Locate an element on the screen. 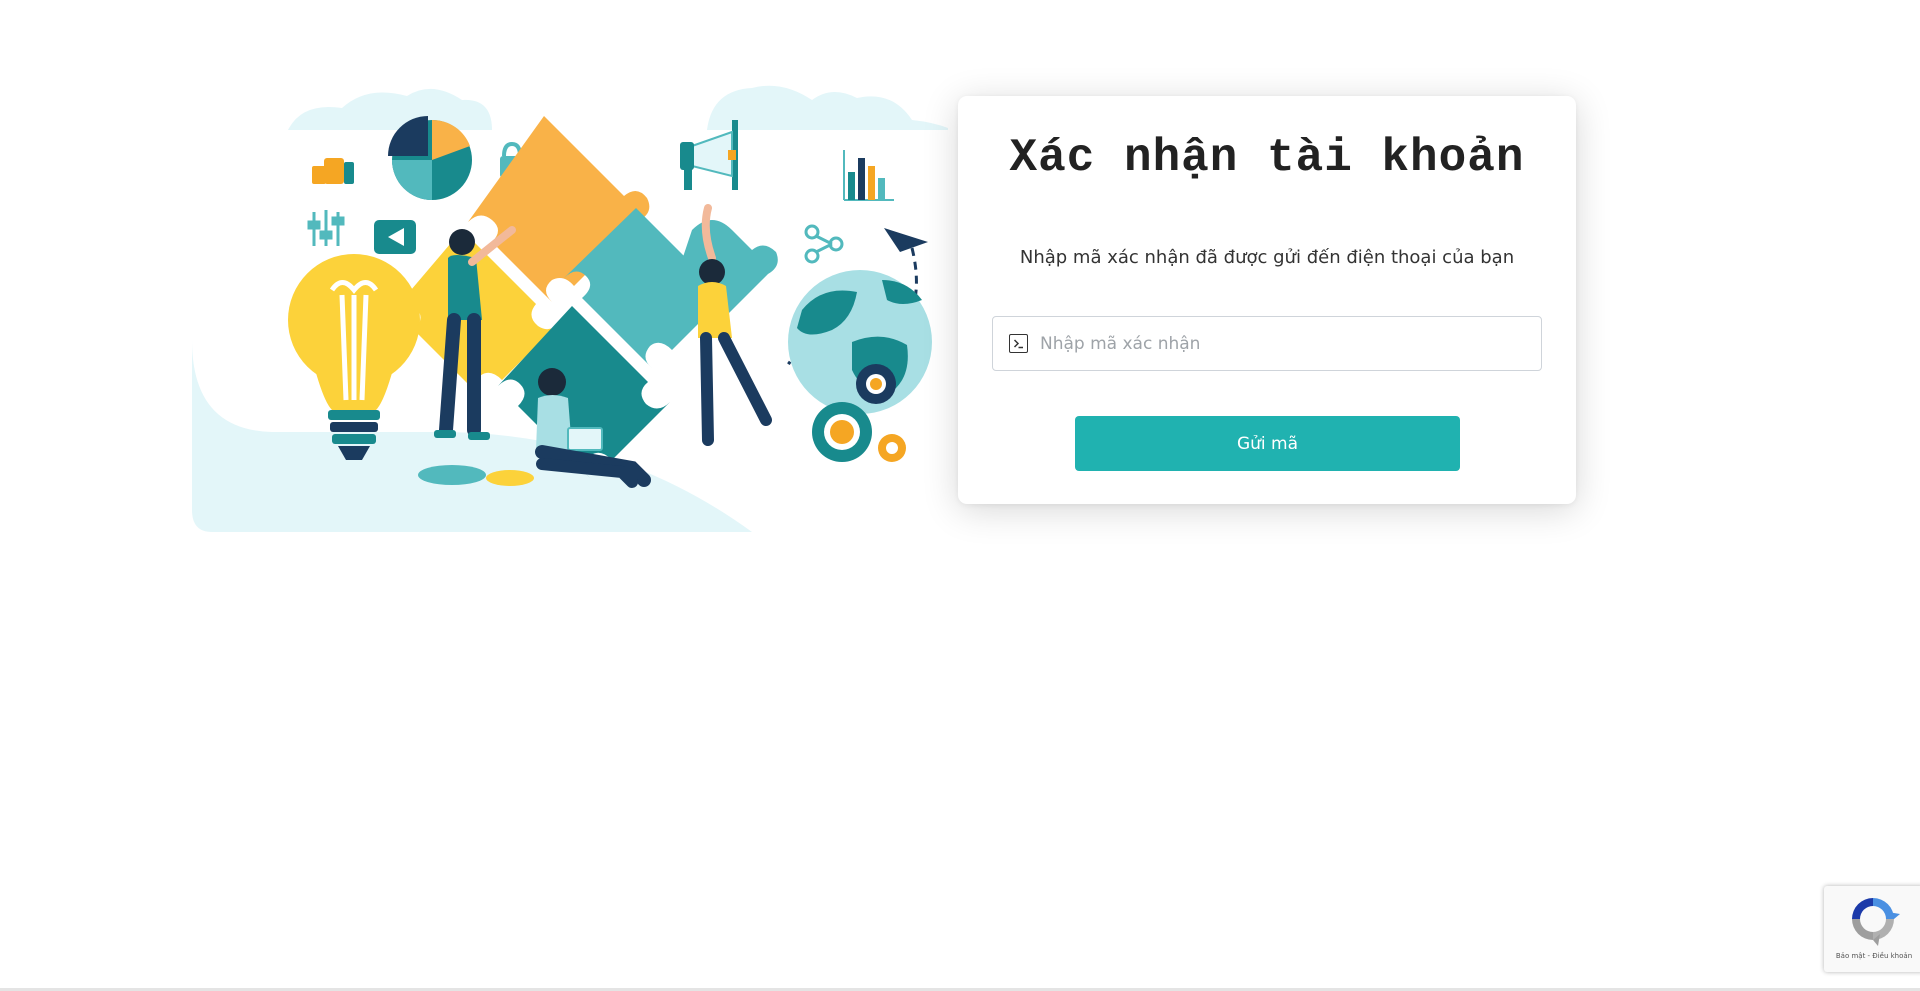 This screenshot has width=1920, height=991. light-bulb-icon is located at coordinates (354, 357).